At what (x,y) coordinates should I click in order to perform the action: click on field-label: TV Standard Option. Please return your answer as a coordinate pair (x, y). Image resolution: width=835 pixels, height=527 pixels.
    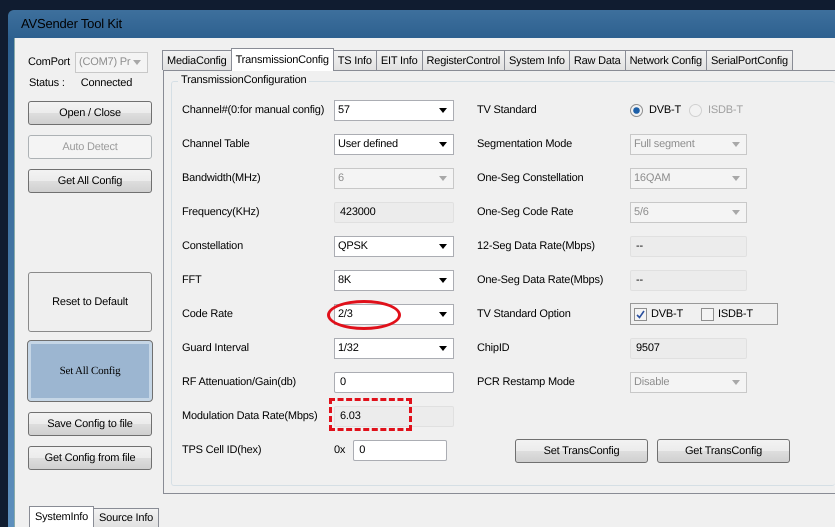
    Looking at the image, I should click on (524, 314).